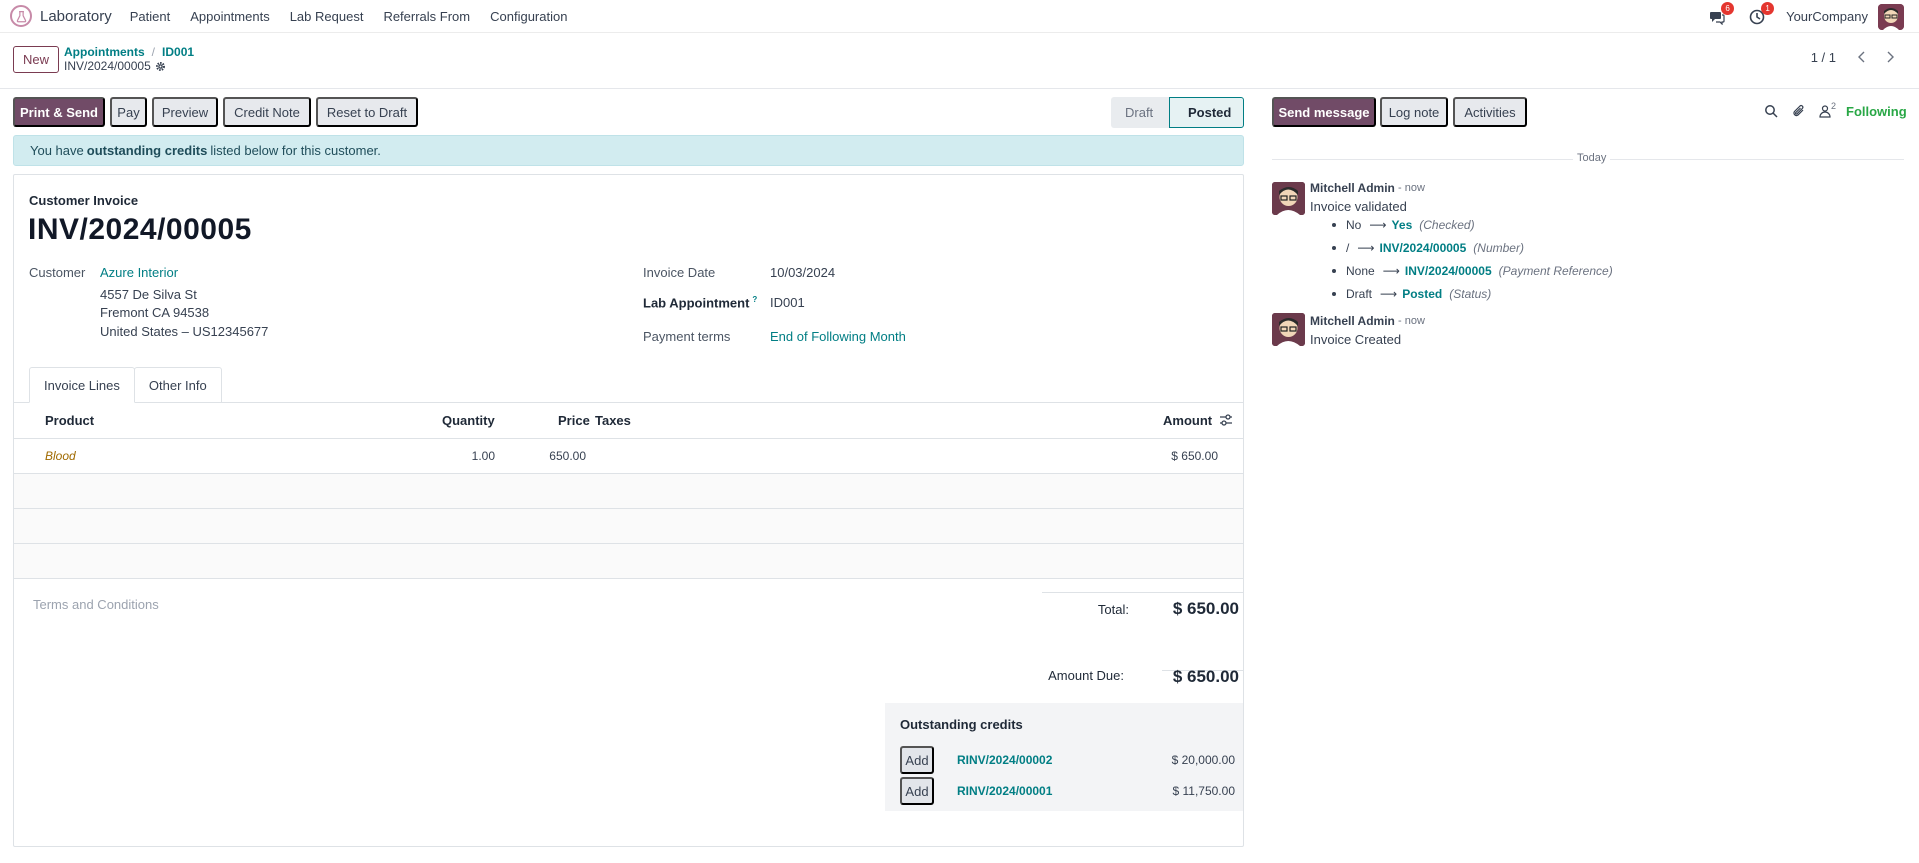 This screenshot has height=863, width=1919. Describe the element at coordinates (1359, 294) in the screenshot. I see `tracking-old: Draft` at that location.